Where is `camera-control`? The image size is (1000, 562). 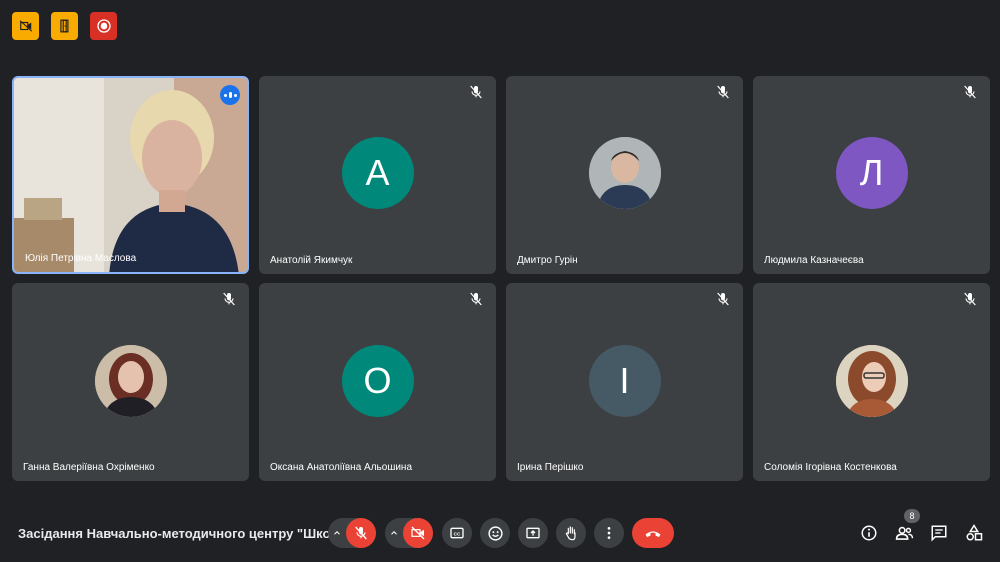
camera-control is located at coordinates (409, 533).